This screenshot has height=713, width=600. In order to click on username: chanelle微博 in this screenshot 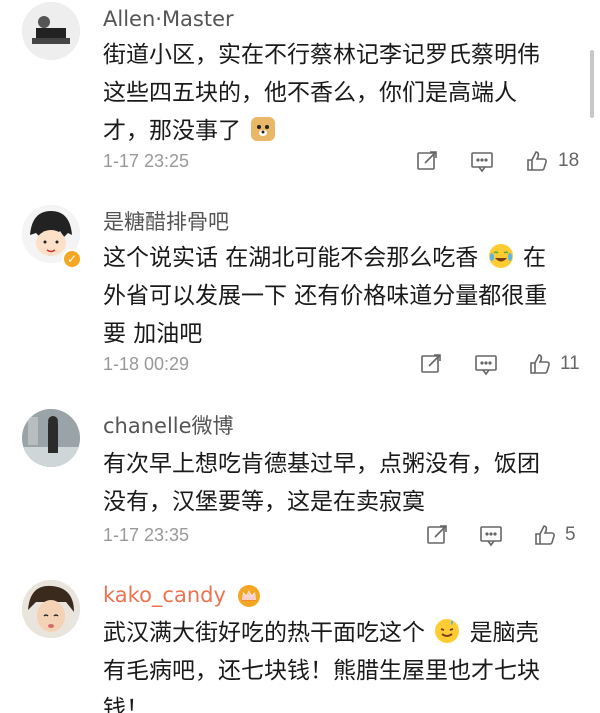, I will do `click(168, 426)`.